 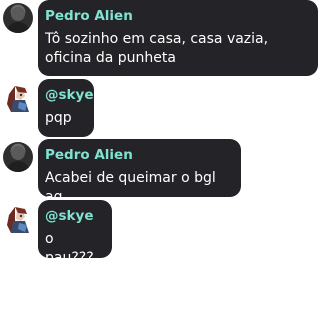 What do you see at coordinates (139, 172) in the screenshot?
I see `message-bubble: Pedro Alien Acabei de queimar o bgl aq` at bounding box center [139, 172].